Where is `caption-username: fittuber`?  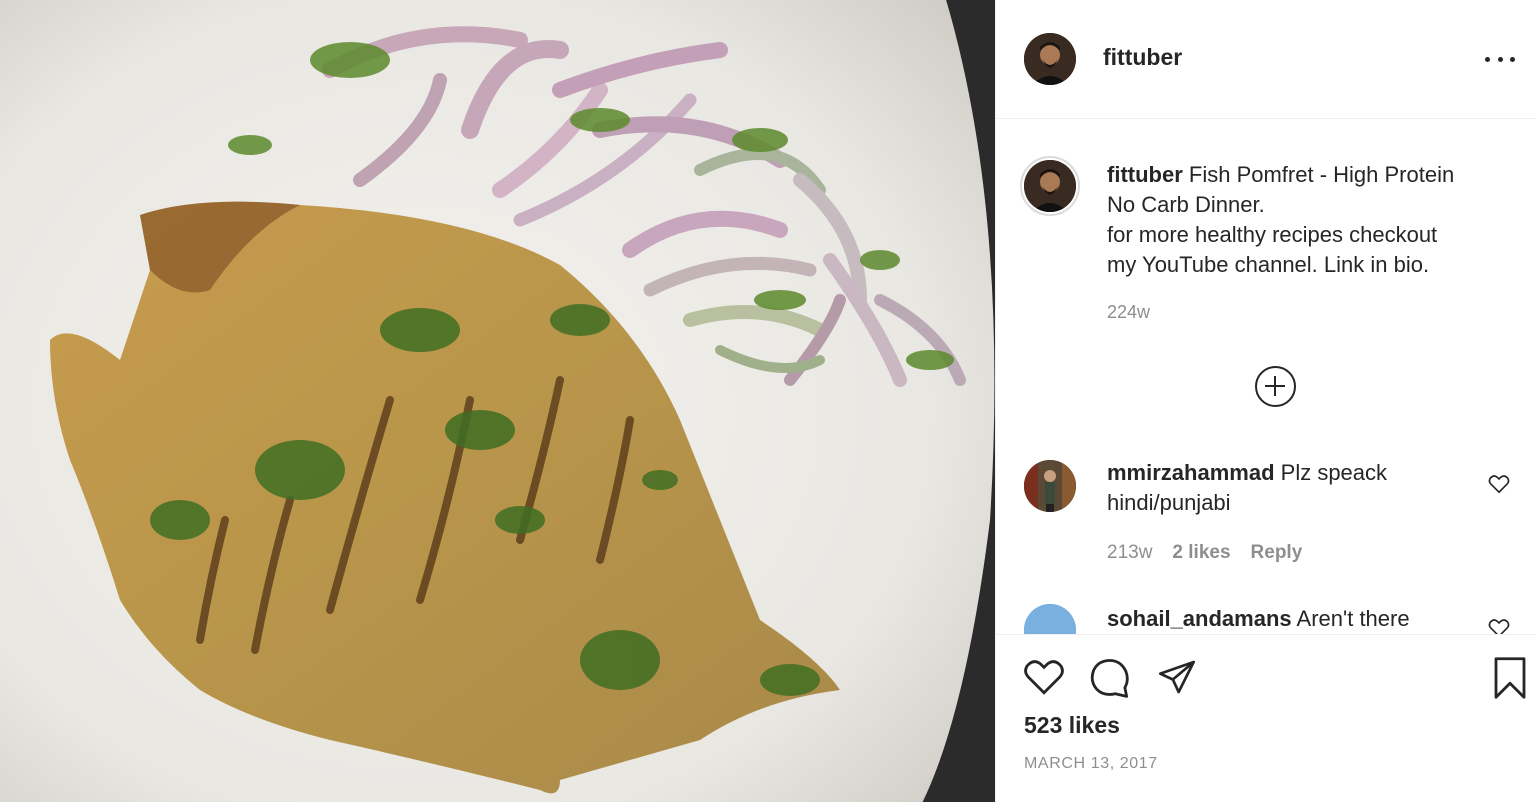
caption-username: fittuber is located at coordinates (1145, 174).